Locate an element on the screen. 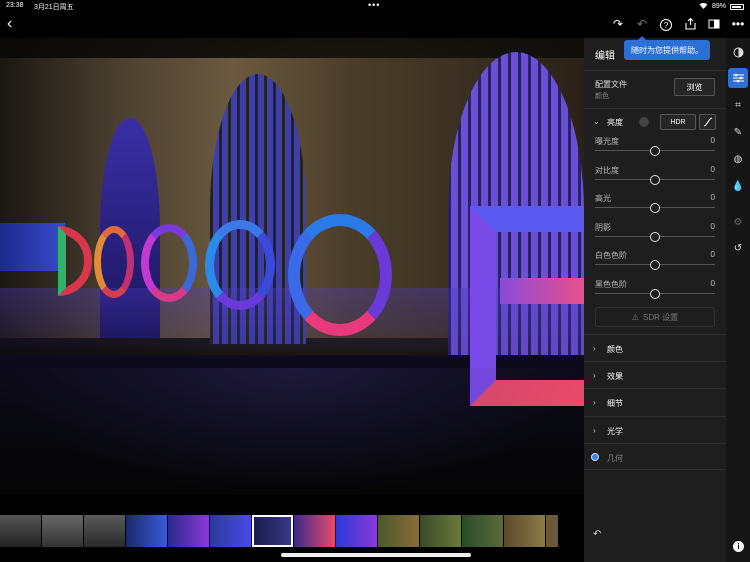  slider-row: 白色色阶 0 is located at coordinates (655, 264).